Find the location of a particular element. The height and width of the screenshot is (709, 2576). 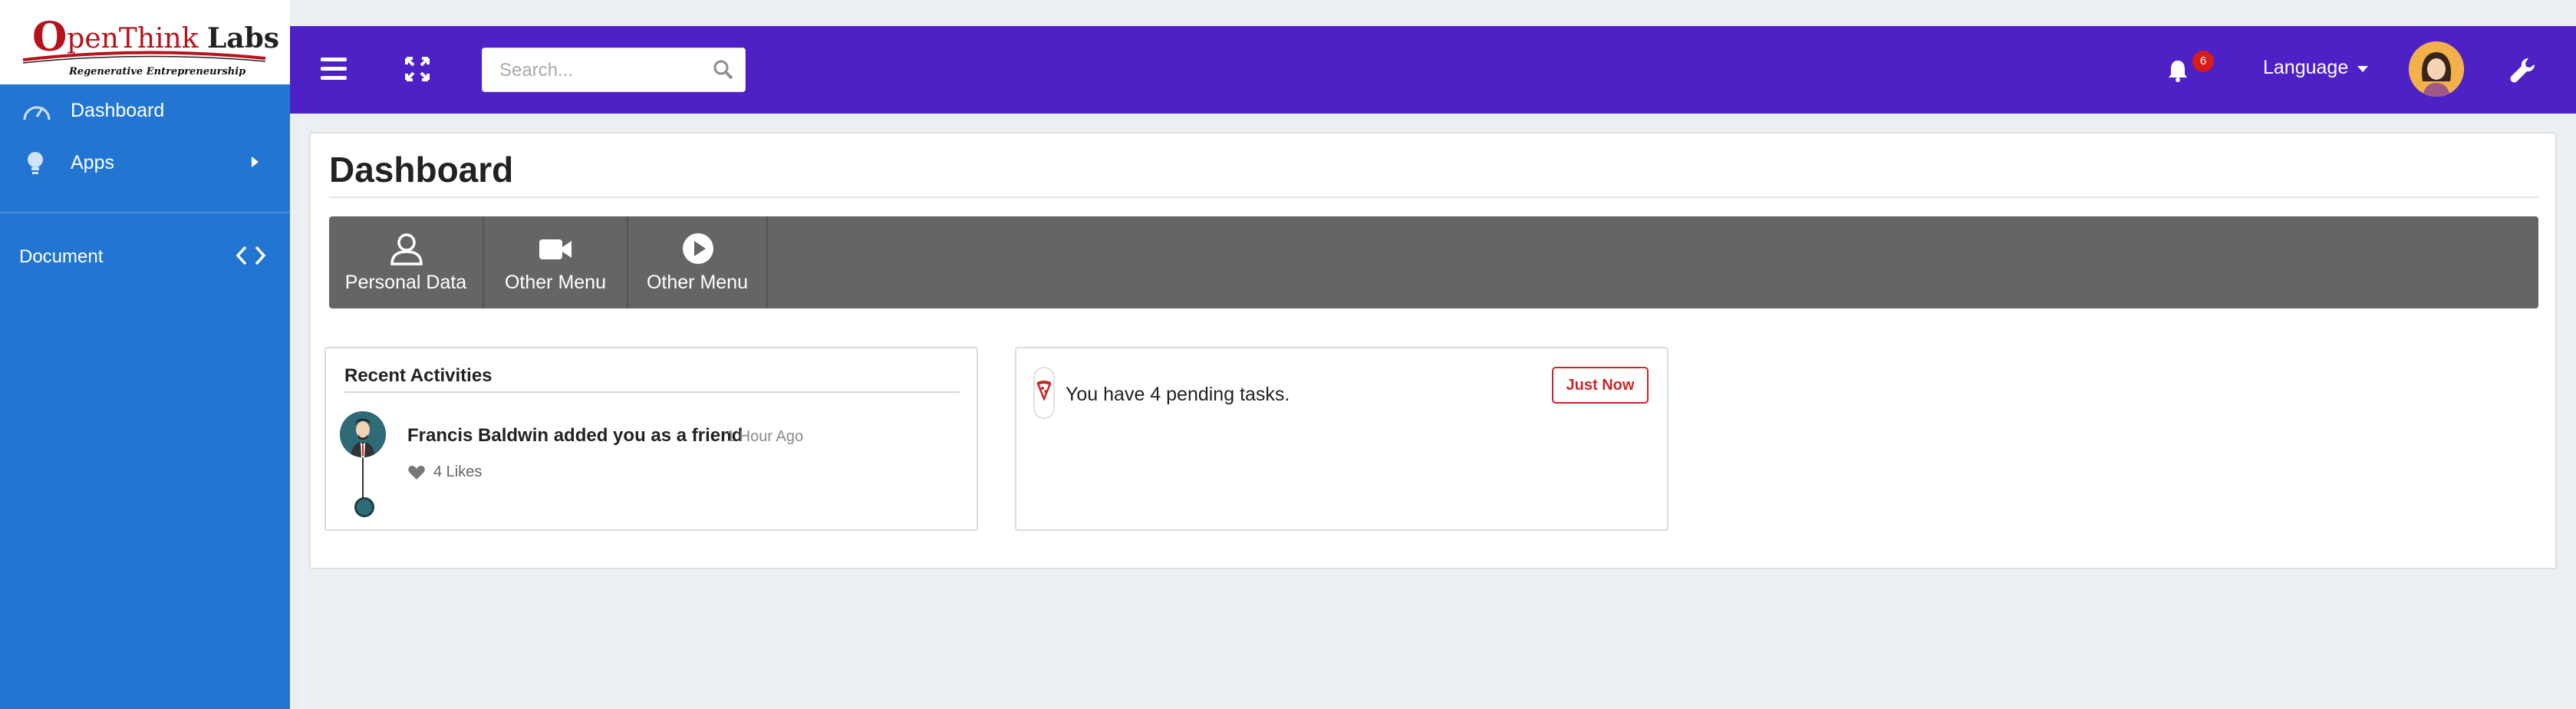

user-avatar is located at coordinates (2436, 69).